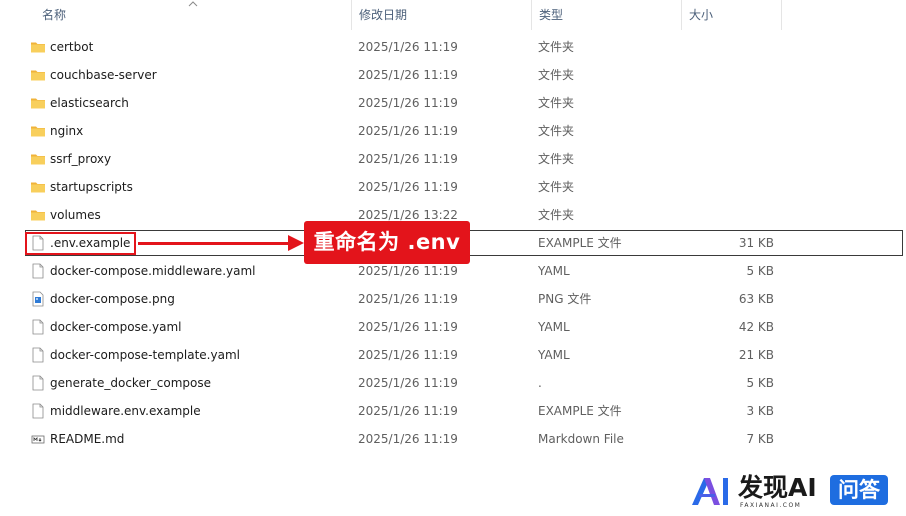 The image size is (906, 516). Describe the element at coordinates (710, 491) in the screenshot. I see `brand-logo-icon` at that location.